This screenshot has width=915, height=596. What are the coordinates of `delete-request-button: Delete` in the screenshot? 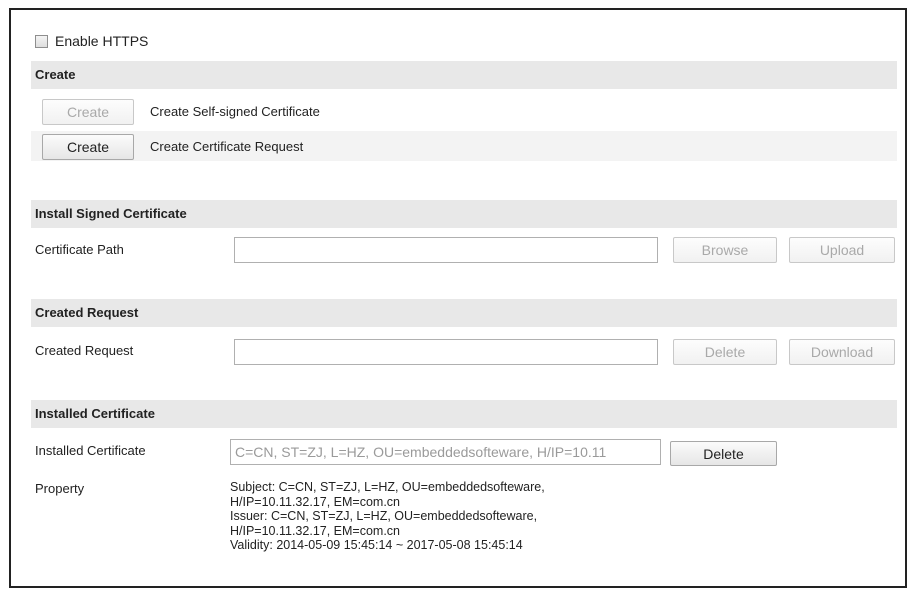 It's located at (725, 352).